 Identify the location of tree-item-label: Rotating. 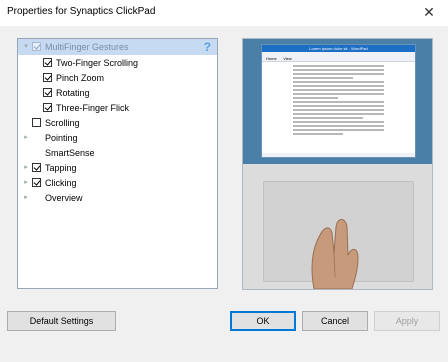
(73, 93).